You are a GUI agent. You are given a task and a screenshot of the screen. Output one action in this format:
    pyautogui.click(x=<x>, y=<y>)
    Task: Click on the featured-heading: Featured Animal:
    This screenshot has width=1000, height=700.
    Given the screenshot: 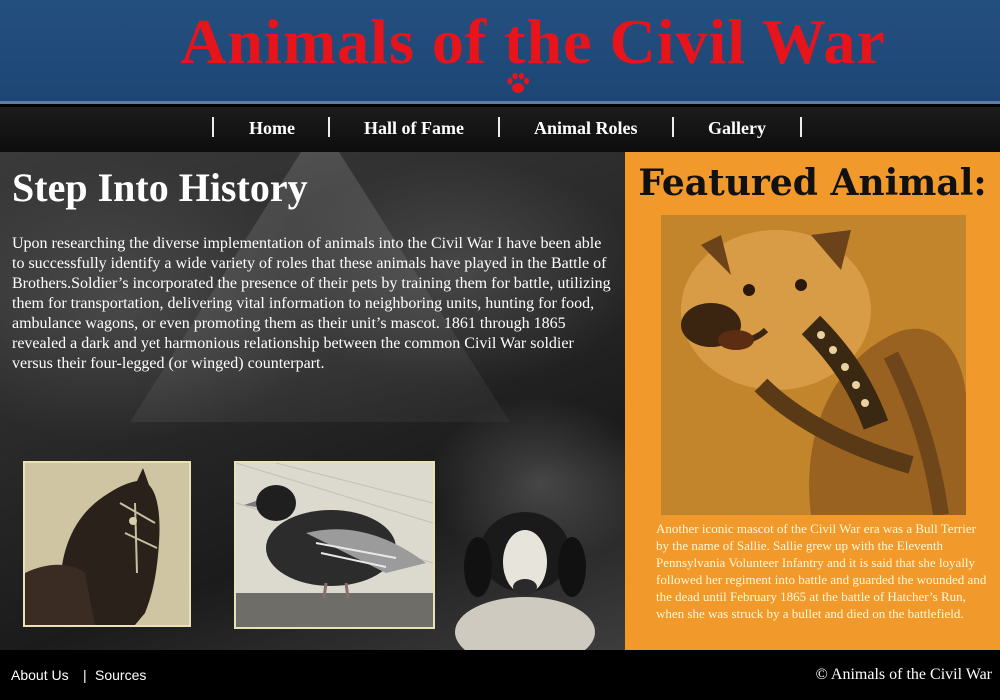 What is the action you would take?
    pyautogui.click(x=812, y=183)
    